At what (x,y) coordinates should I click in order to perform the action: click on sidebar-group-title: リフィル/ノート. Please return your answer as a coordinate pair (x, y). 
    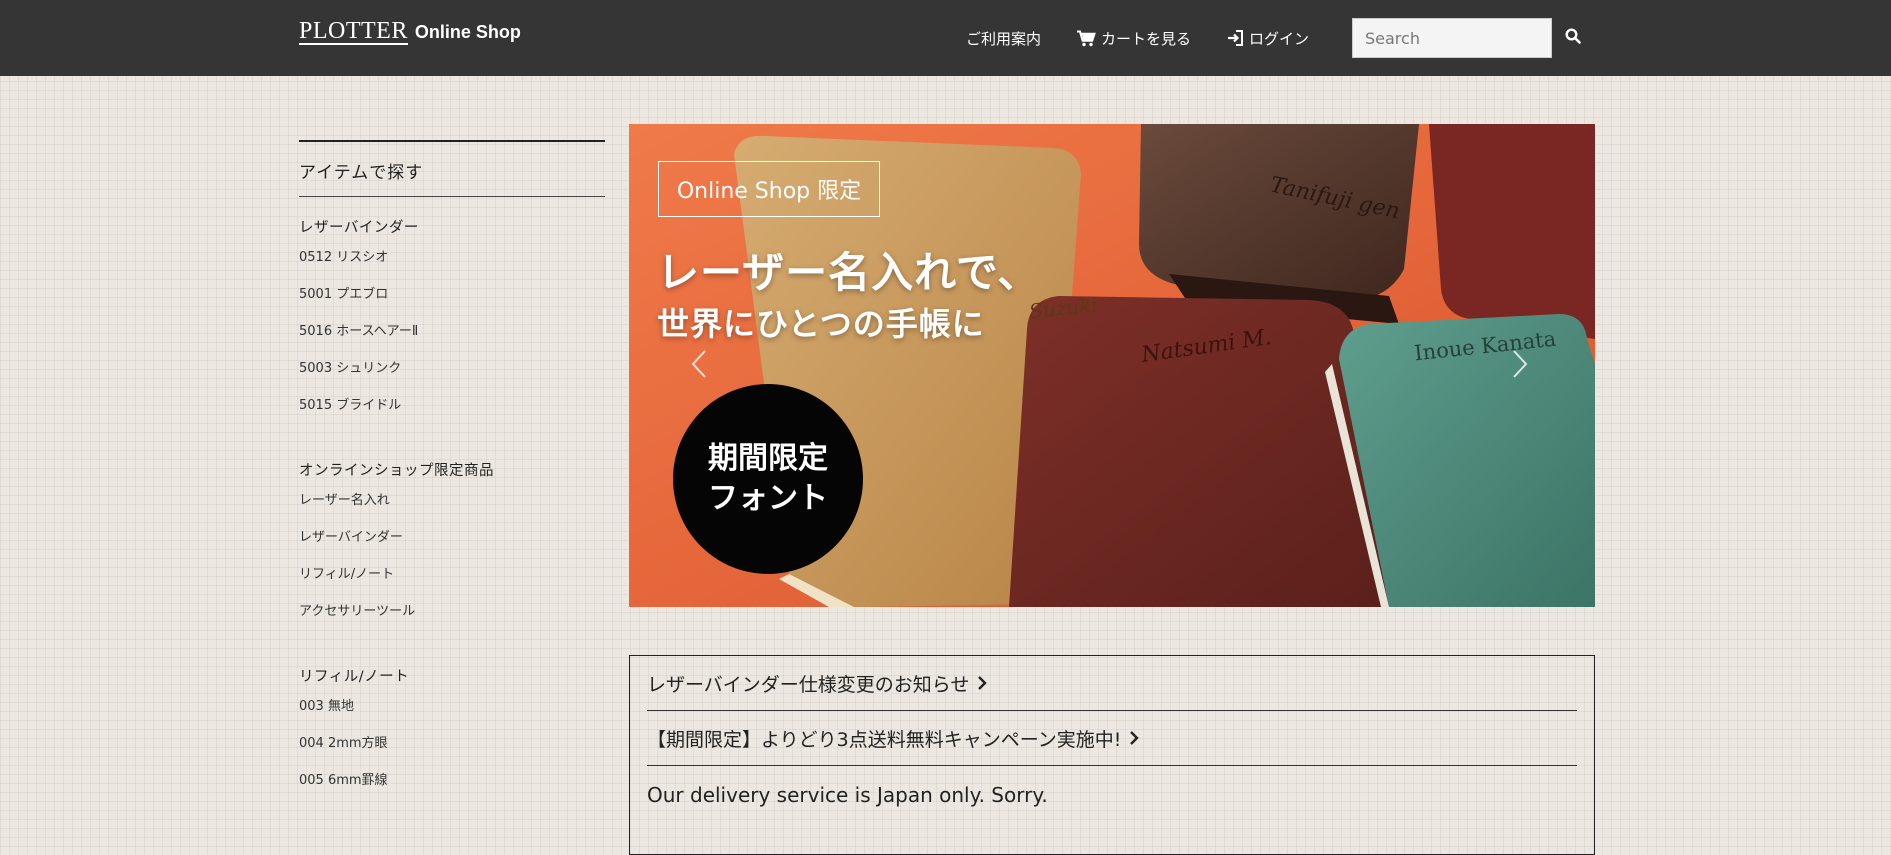
    Looking at the image, I should click on (452, 677).